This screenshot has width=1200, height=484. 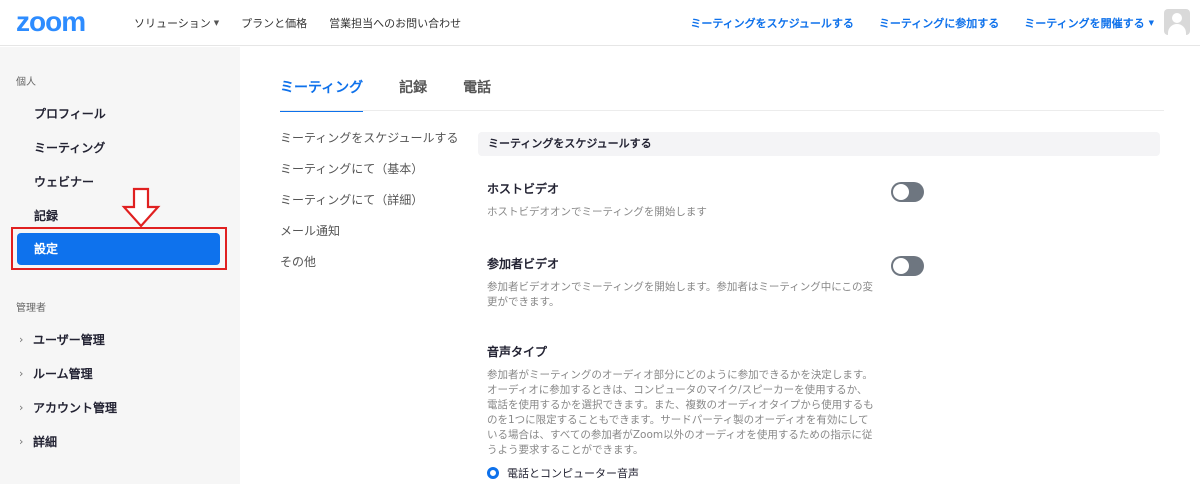 What do you see at coordinates (523, 264) in the screenshot?
I see `setting-title: 参加者ビデオ` at bounding box center [523, 264].